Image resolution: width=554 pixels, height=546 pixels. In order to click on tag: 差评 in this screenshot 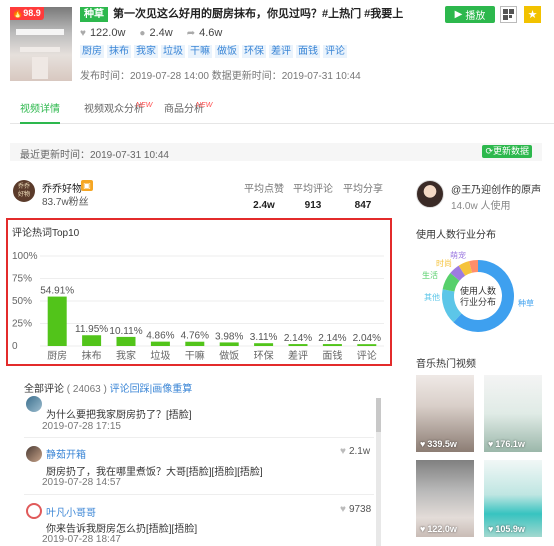, I will do `click(281, 51)`.